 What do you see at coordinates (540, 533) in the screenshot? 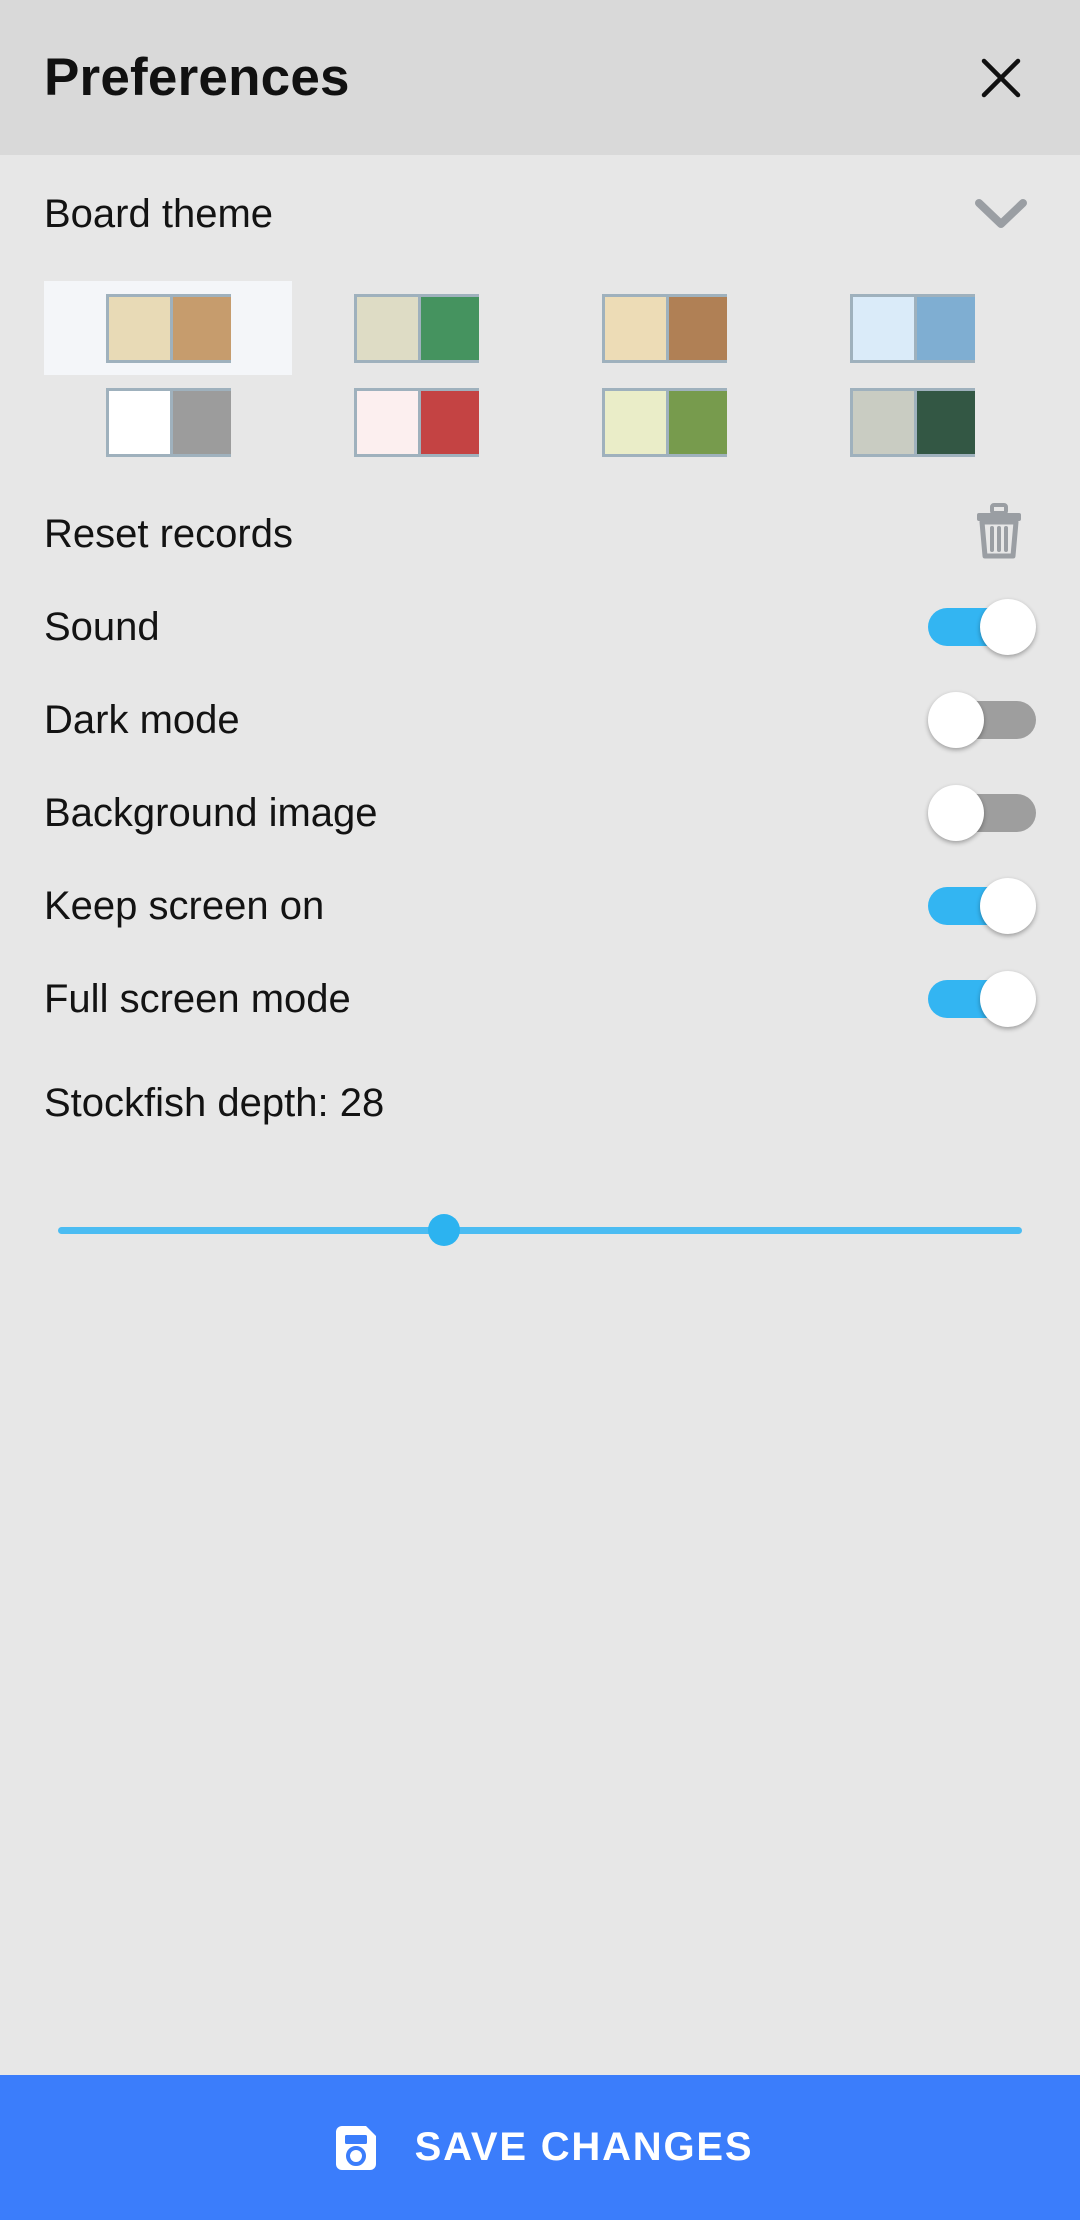
I see `reset-records-row: Reset records` at bounding box center [540, 533].